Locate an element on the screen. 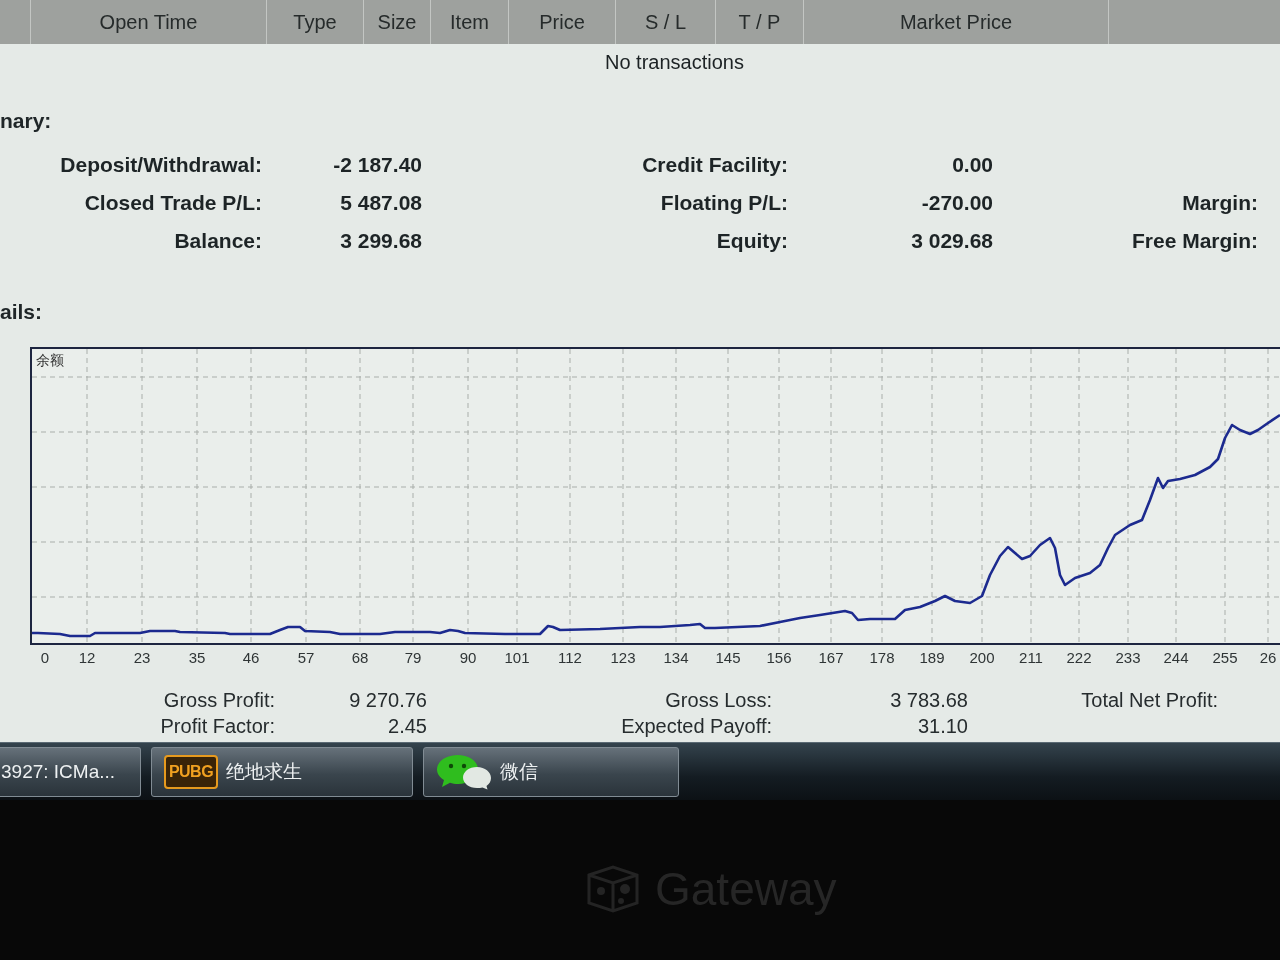 The width and height of the screenshot is (1280, 960). field-label: Balance: is located at coordinates (218, 241).